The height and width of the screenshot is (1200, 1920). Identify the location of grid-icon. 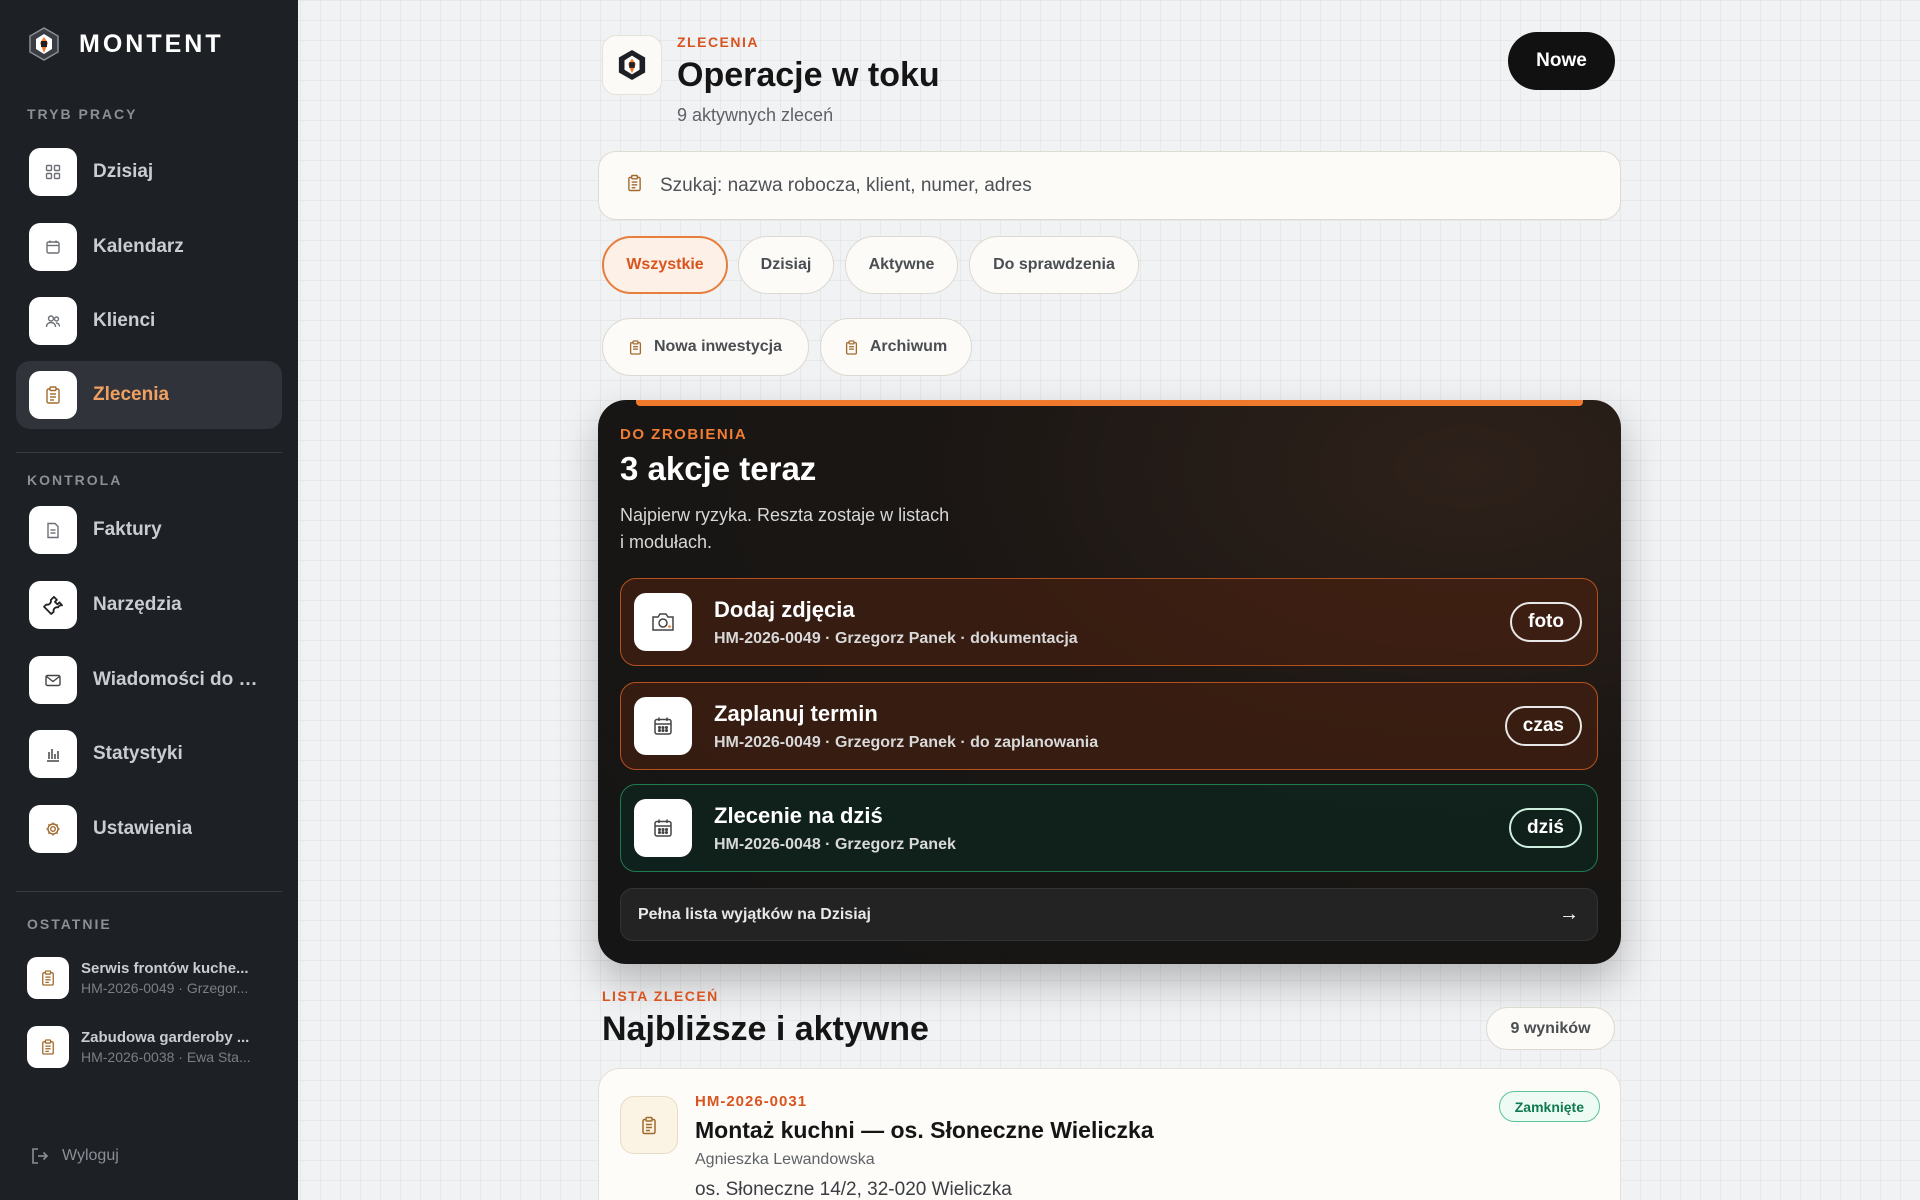
(53, 172).